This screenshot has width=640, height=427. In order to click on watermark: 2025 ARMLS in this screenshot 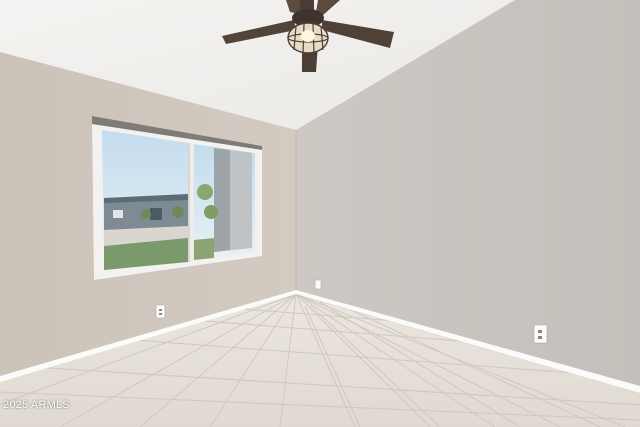, I will do `click(36, 405)`.